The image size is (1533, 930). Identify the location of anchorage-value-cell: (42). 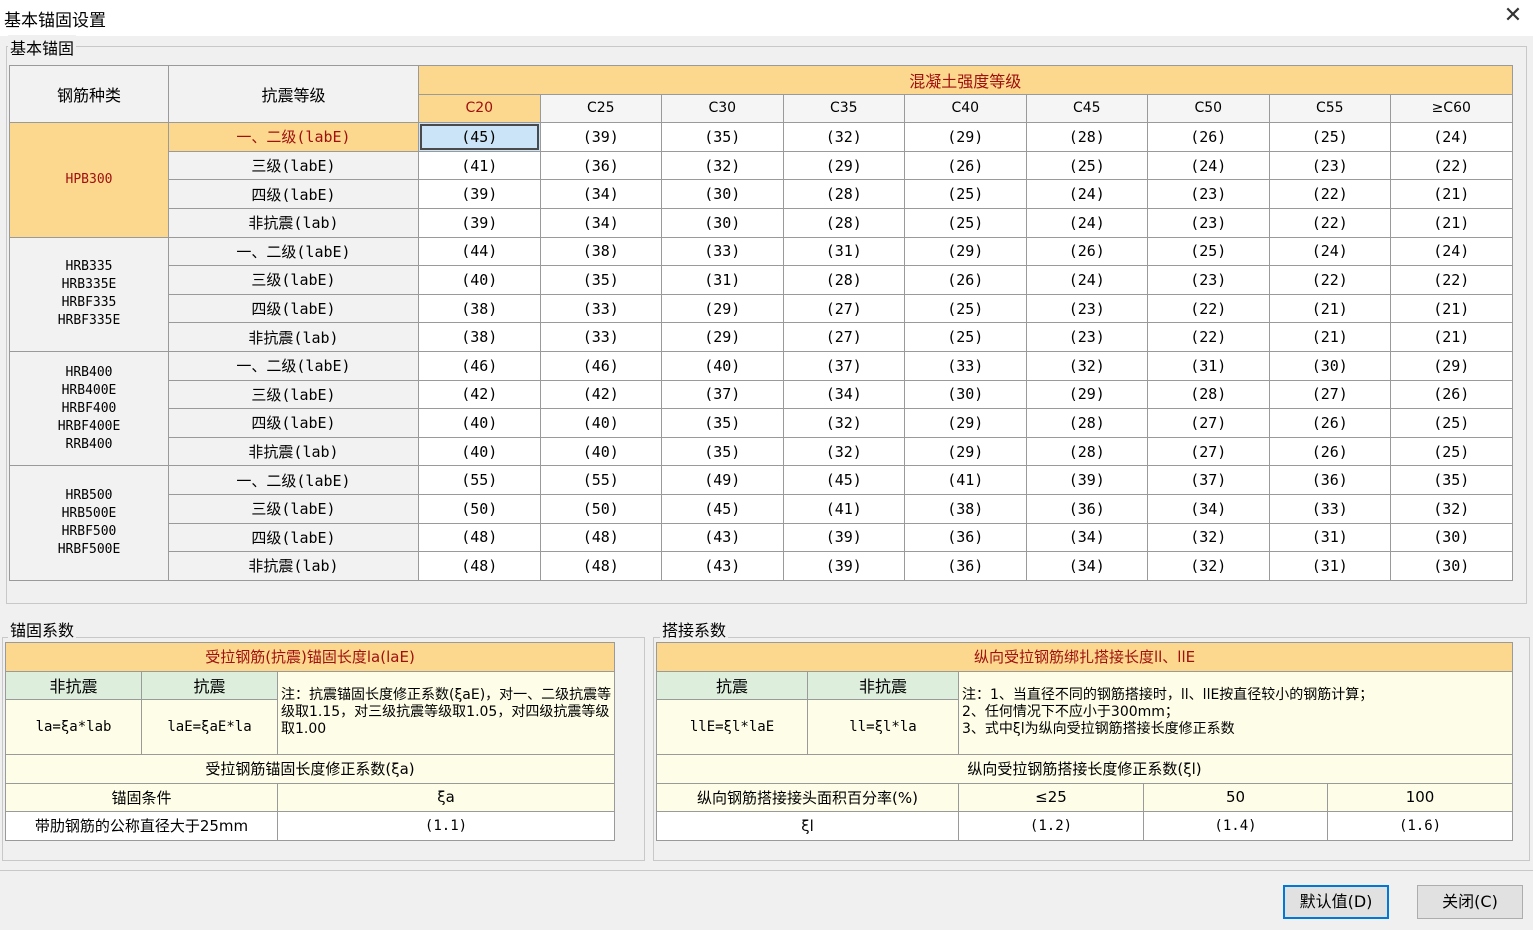
(479, 394).